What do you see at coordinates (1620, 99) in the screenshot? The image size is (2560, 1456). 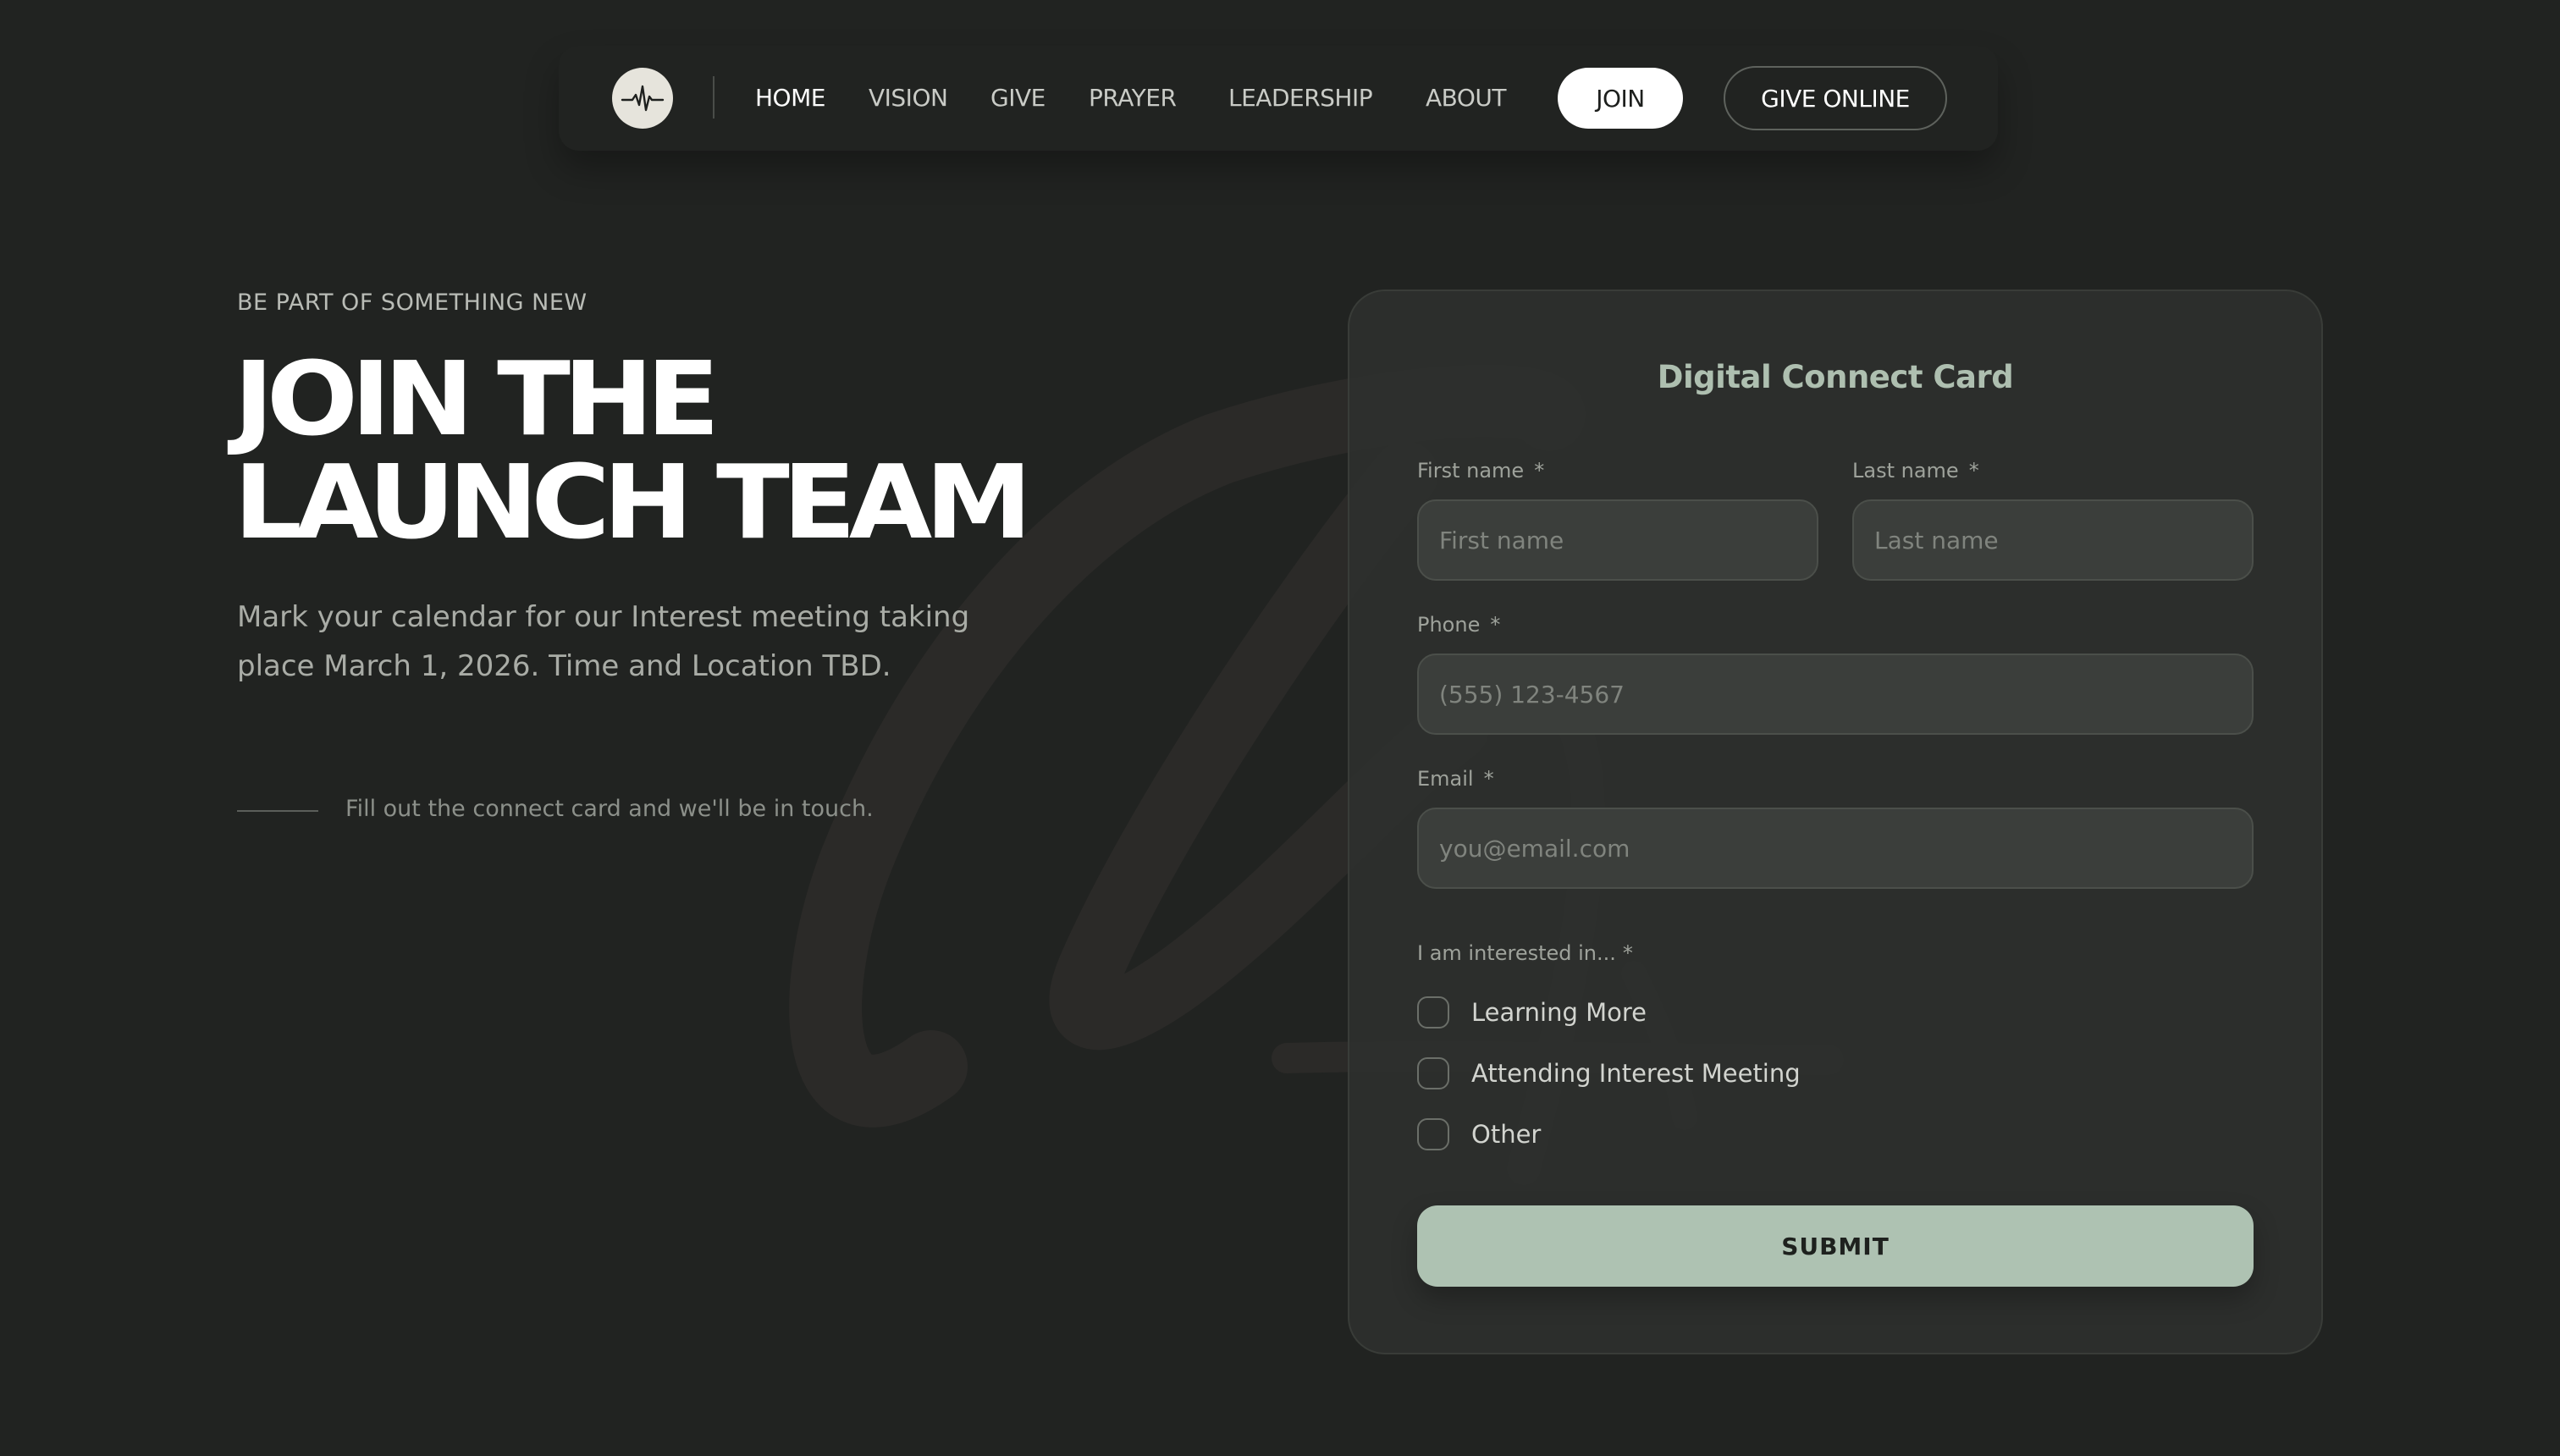 I see `join-button: JOIN` at bounding box center [1620, 99].